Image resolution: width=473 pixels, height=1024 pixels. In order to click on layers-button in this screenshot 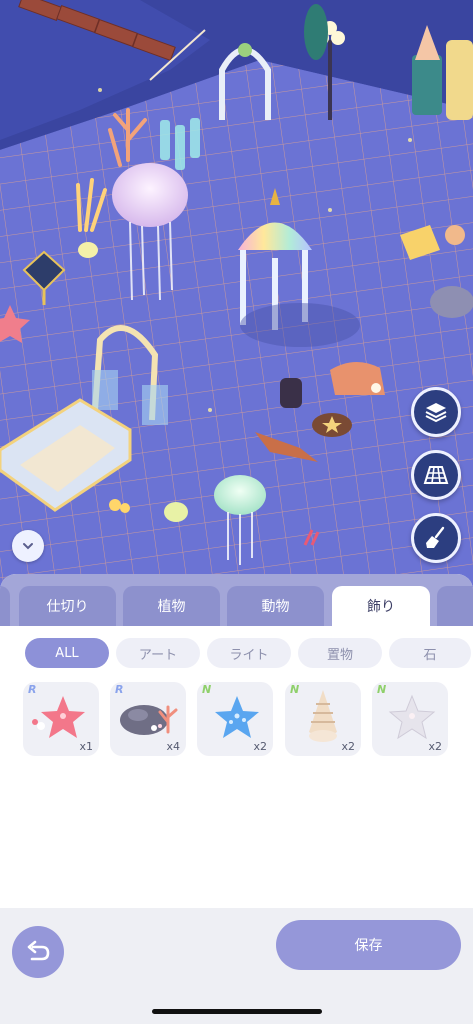, I will do `click(436, 412)`.